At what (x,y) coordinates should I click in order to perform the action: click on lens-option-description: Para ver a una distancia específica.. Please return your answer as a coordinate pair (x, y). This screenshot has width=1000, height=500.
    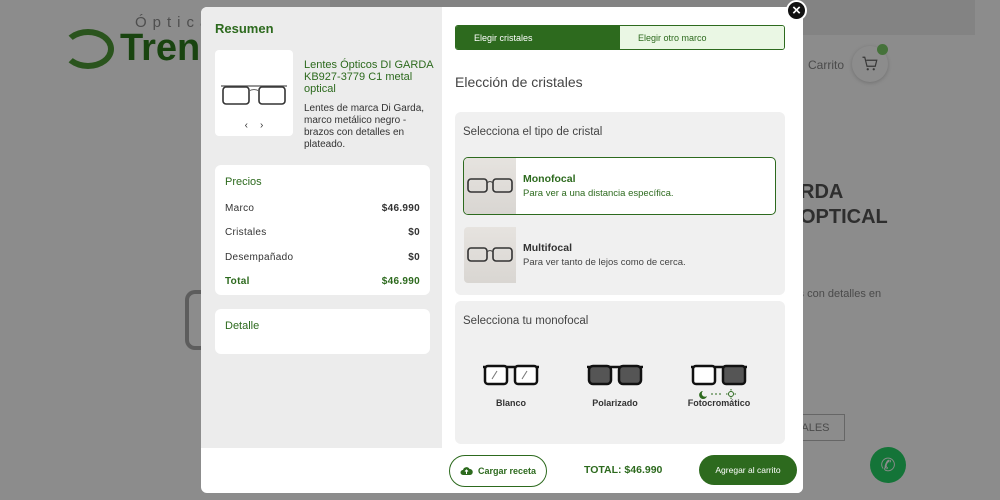
    Looking at the image, I should click on (598, 193).